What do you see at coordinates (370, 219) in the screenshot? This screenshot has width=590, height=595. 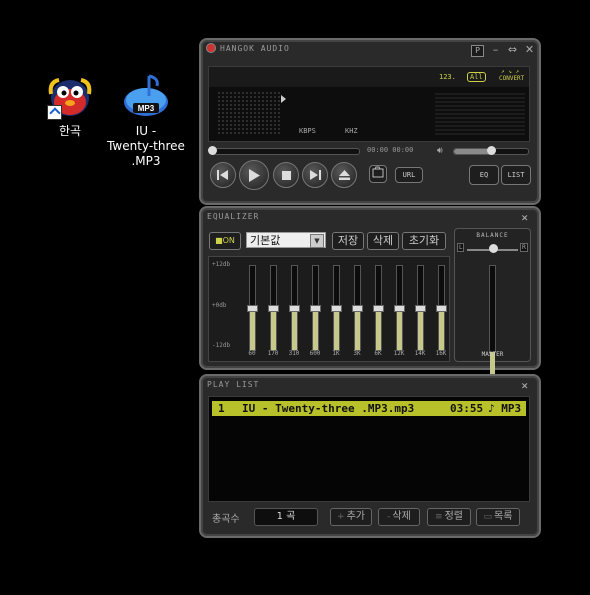 I see `equalizer-titlebar: EQUALIZER ✕` at bounding box center [370, 219].